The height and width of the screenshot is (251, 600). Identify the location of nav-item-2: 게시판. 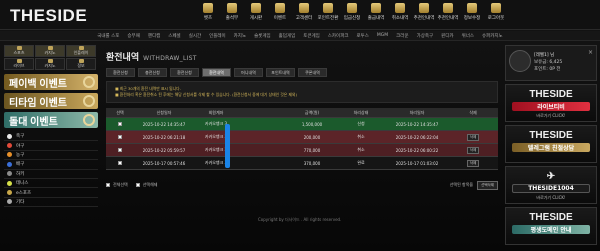
(256, 12).